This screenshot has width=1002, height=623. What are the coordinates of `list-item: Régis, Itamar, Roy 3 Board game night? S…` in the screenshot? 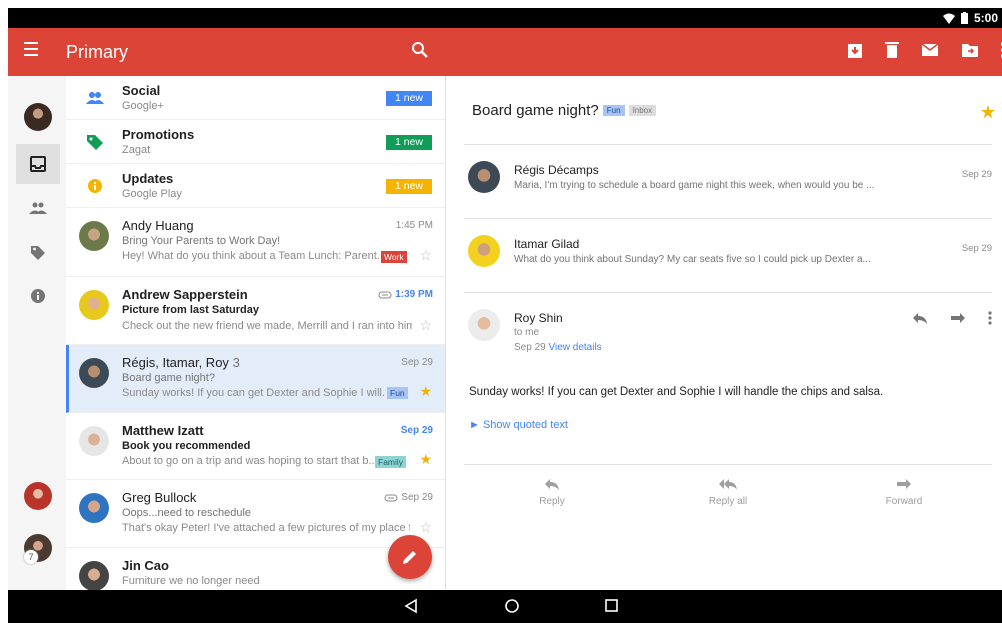 It's located at (255, 379).